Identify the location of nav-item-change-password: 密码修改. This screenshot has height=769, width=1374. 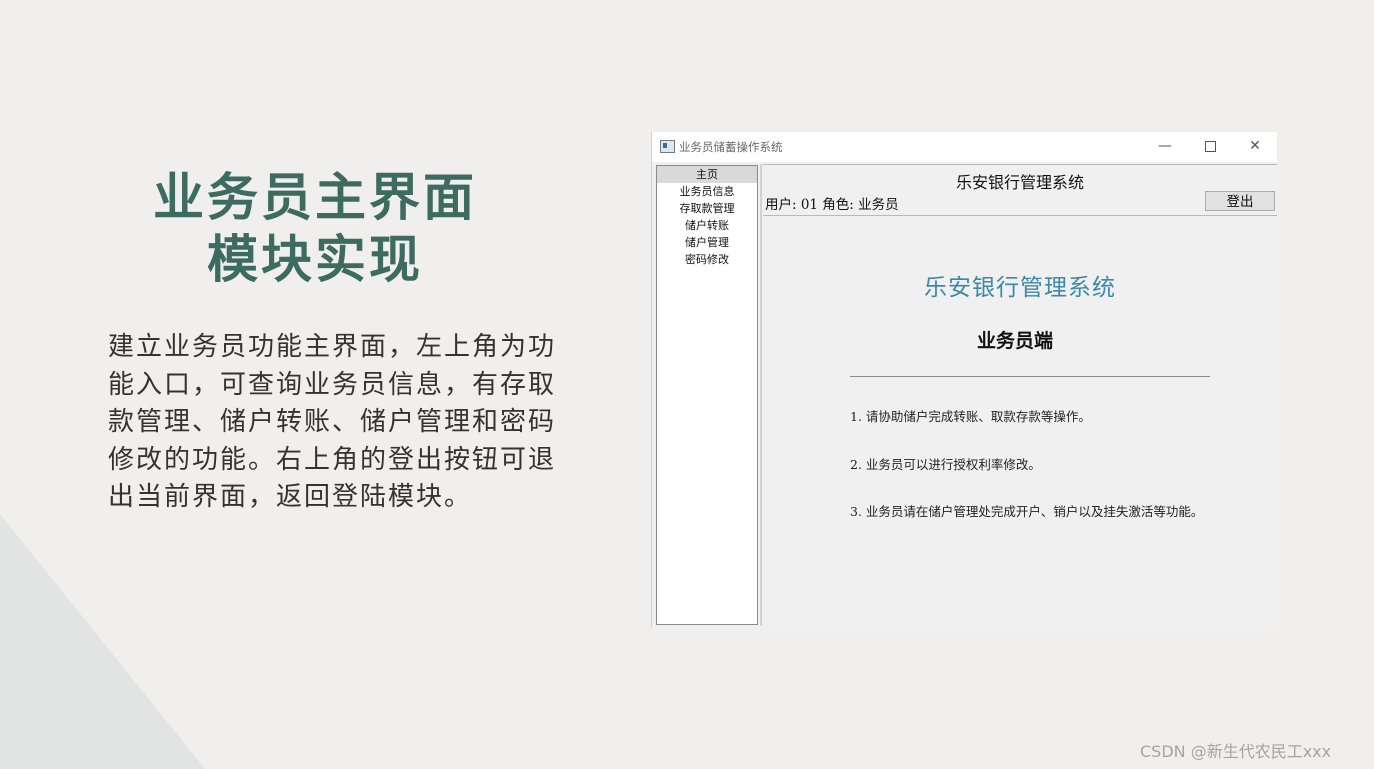
(707, 259).